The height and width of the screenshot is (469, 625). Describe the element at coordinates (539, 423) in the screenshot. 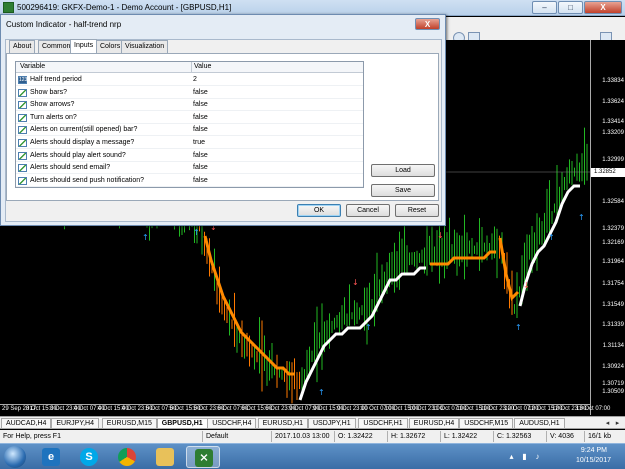

I see `chart-tab: AUDUSD,H1` at that location.